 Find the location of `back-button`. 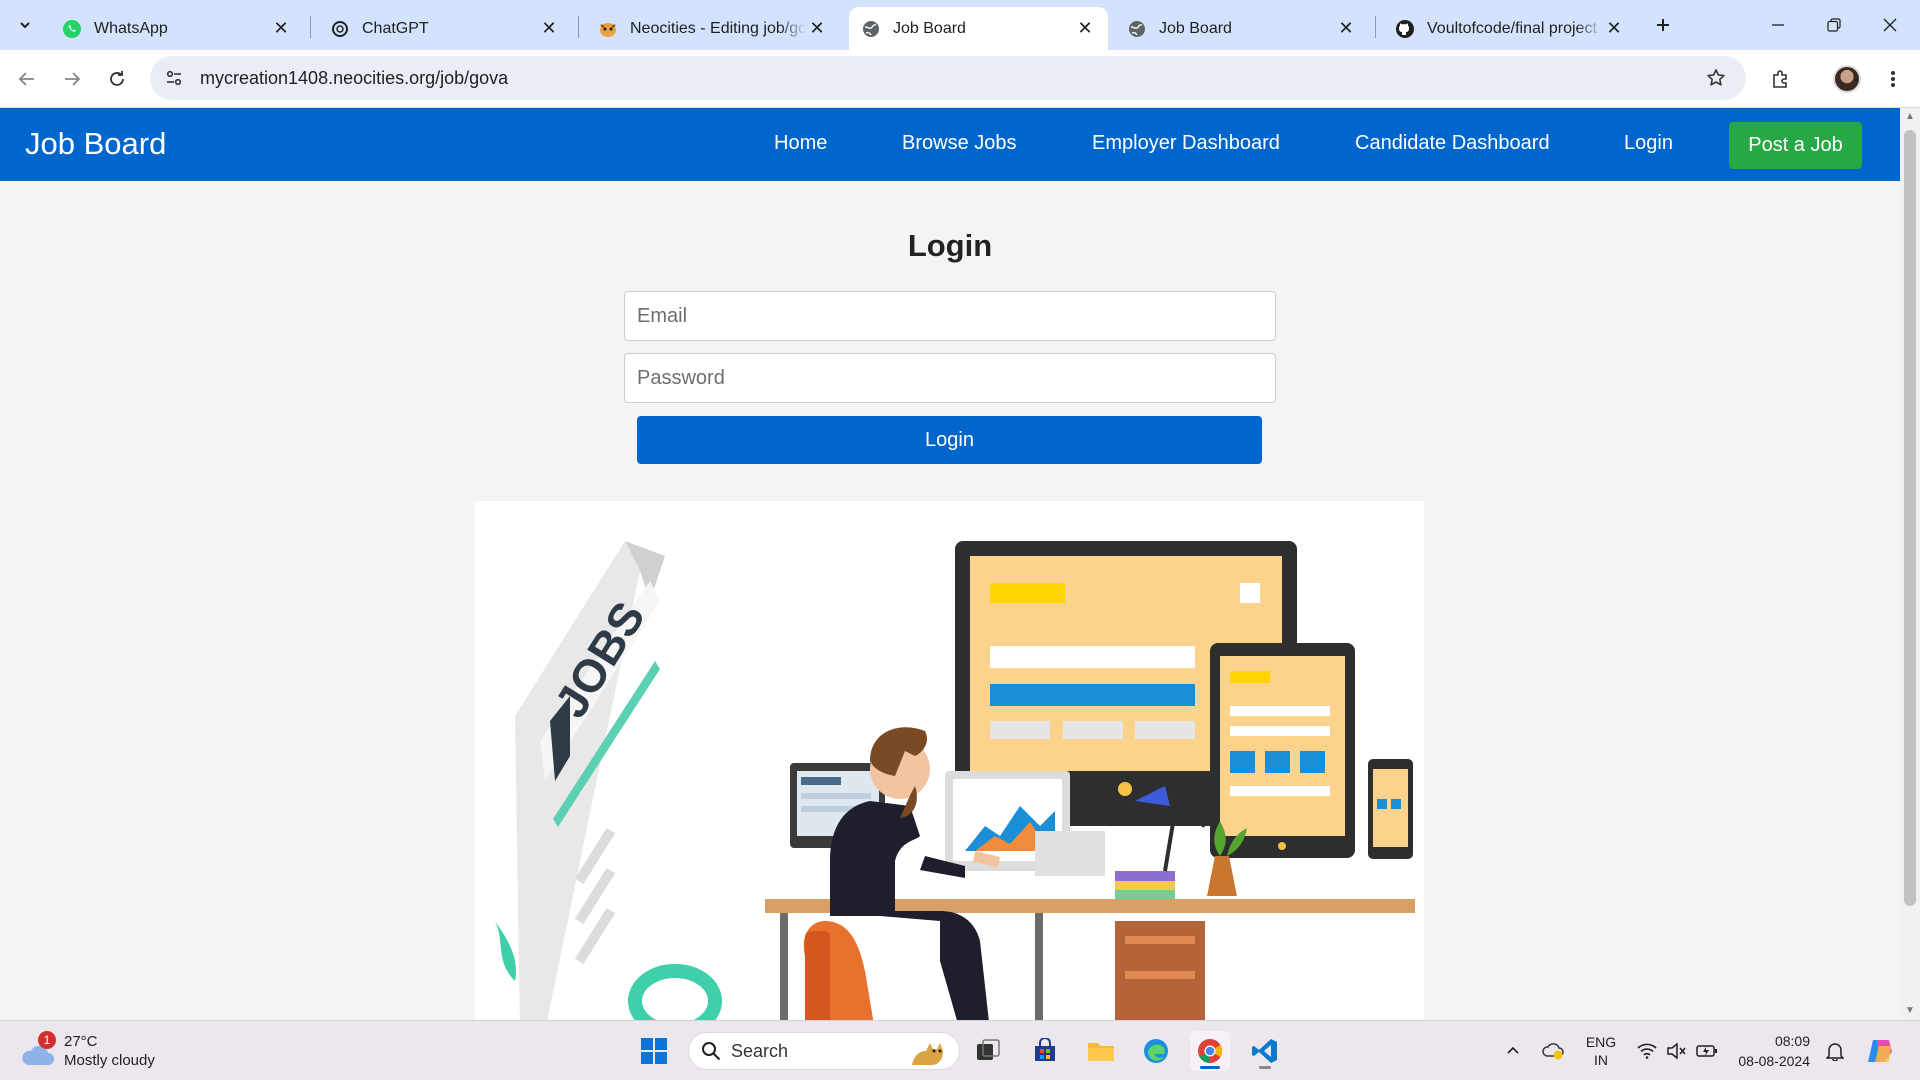

back-button is located at coordinates (27, 79).